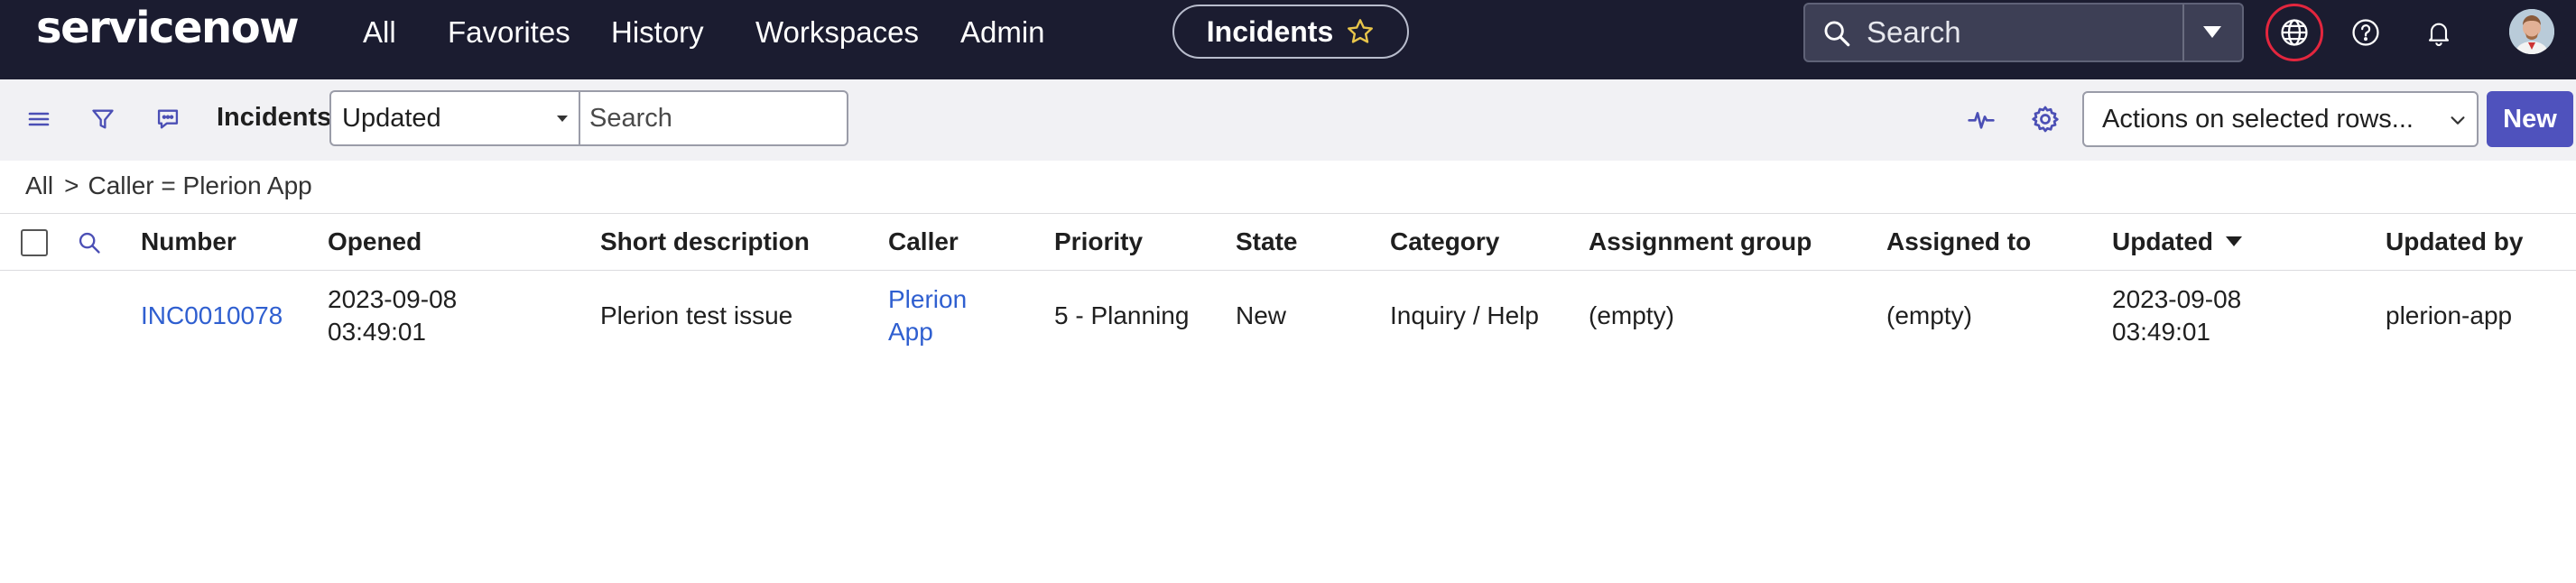 This screenshot has height=583, width=2576. Describe the element at coordinates (1266, 242) in the screenshot. I see `column-header-state: State` at that location.